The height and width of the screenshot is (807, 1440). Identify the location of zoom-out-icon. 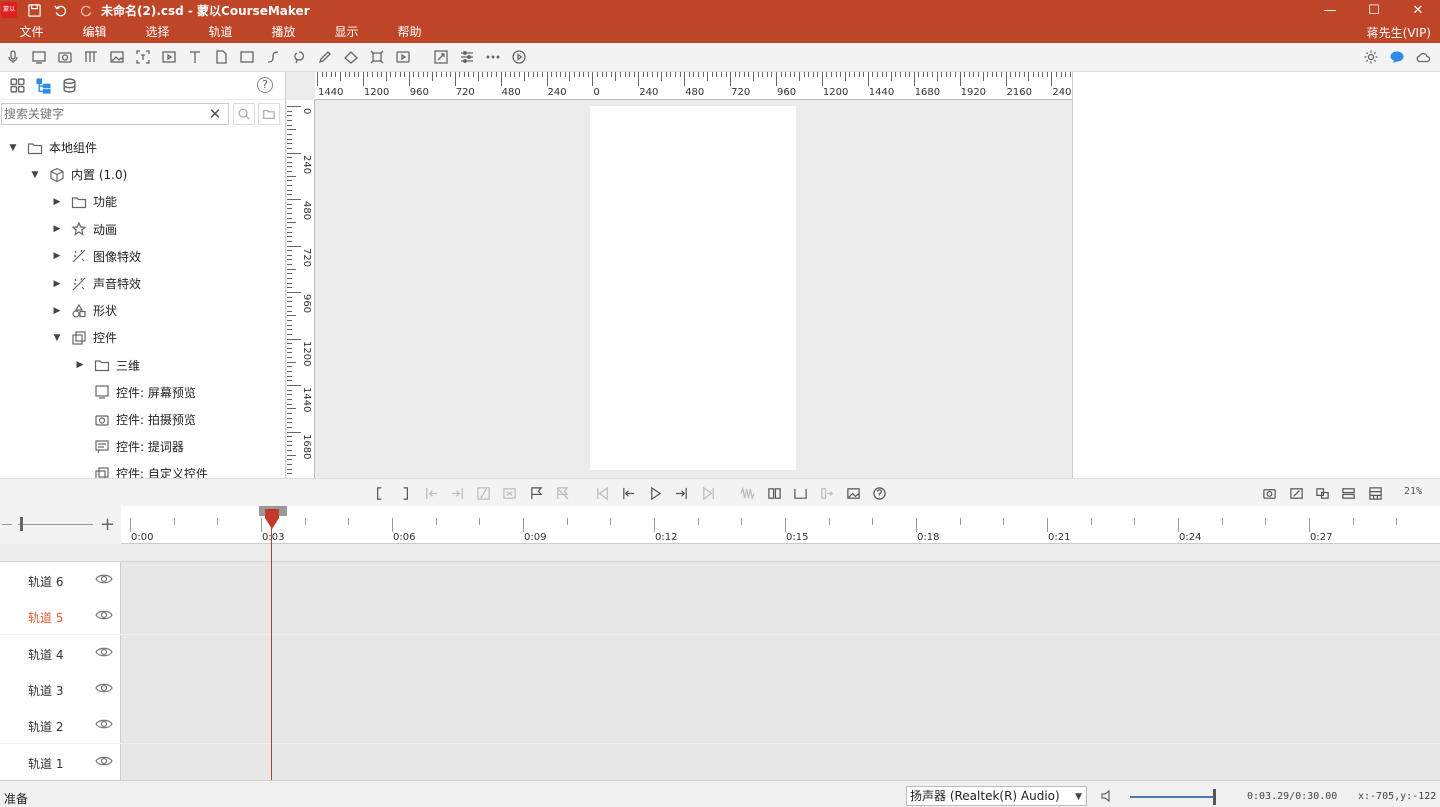
(7, 524).